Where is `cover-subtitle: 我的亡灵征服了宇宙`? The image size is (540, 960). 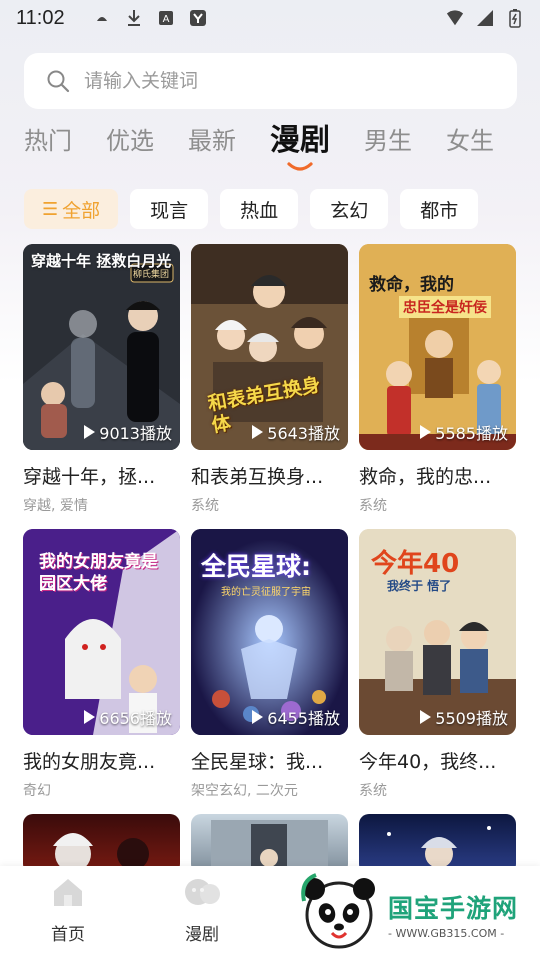 cover-subtitle: 我的亡灵征服了宇宙 is located at coordinates (266, 592).